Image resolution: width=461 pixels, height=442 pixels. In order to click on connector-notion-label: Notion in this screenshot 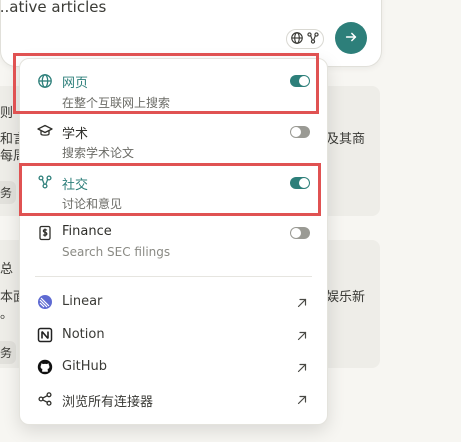, I will do `click(83, 334)`.